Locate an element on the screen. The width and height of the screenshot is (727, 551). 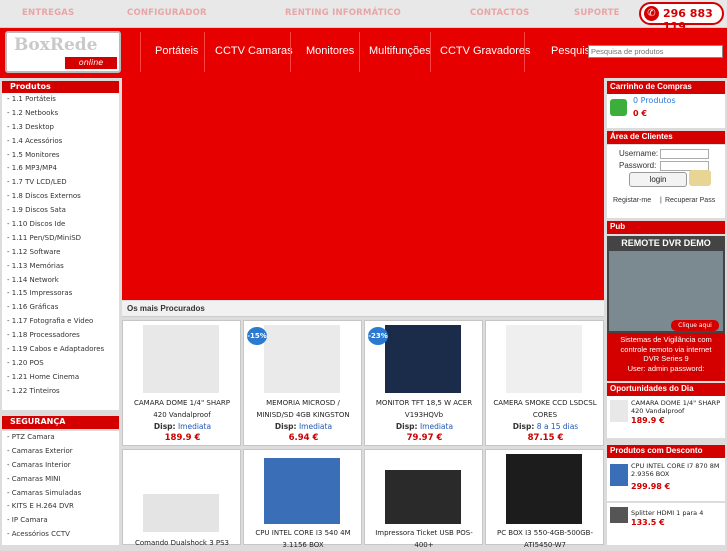
product-name: Impressora Ticket USB POS-400+ is located at coordinates (424, 539).